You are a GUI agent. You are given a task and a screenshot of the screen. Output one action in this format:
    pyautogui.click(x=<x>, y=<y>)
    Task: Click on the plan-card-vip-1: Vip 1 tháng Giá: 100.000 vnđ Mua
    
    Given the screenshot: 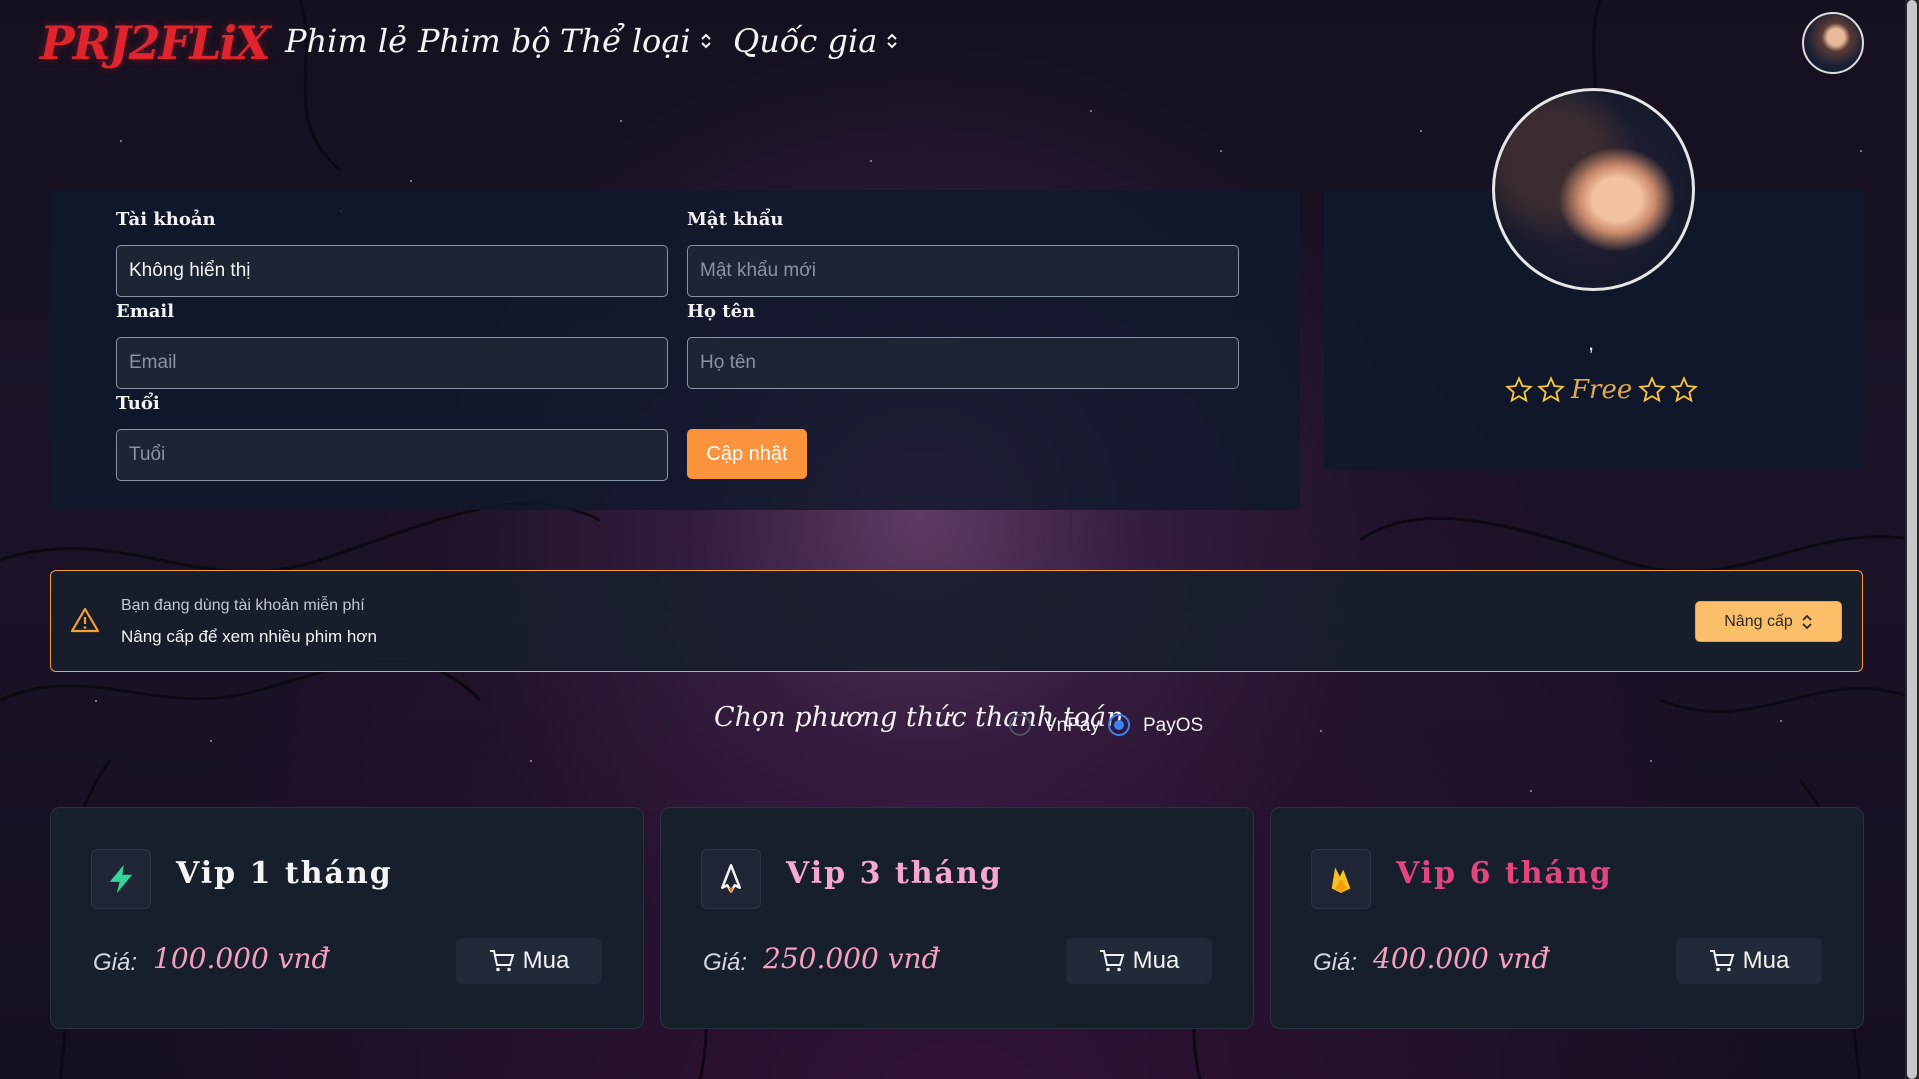 What is the action you would take?
    pyautogui.click(x=347, y=918)
    